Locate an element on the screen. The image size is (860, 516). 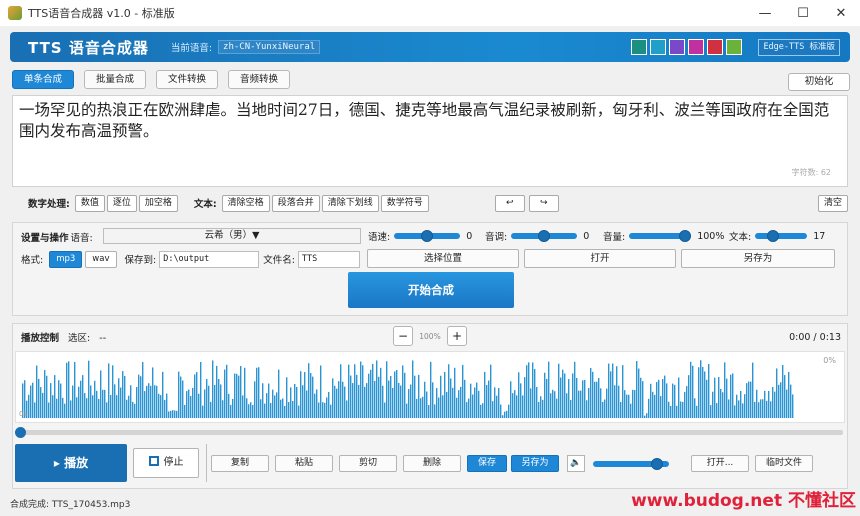
format-wav-button: wav is located at coordinates (101, 259).